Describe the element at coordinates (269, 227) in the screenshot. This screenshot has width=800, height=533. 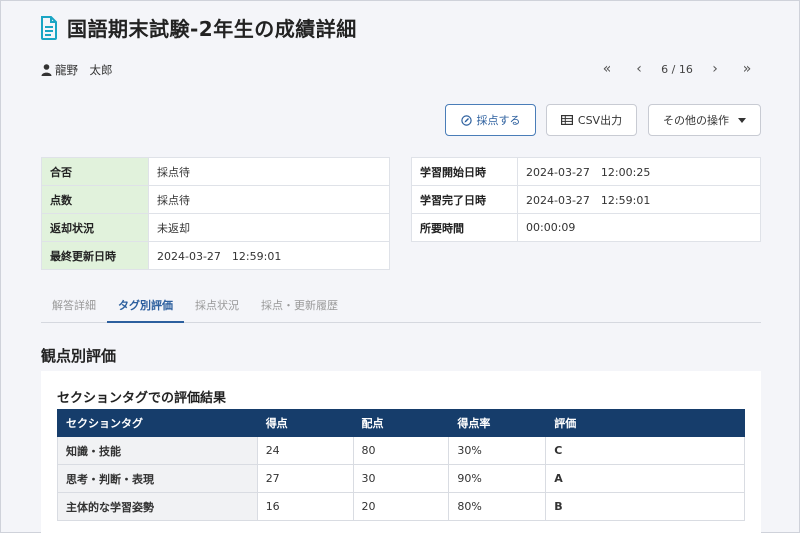
I see `info-value: 未返却` at that location.